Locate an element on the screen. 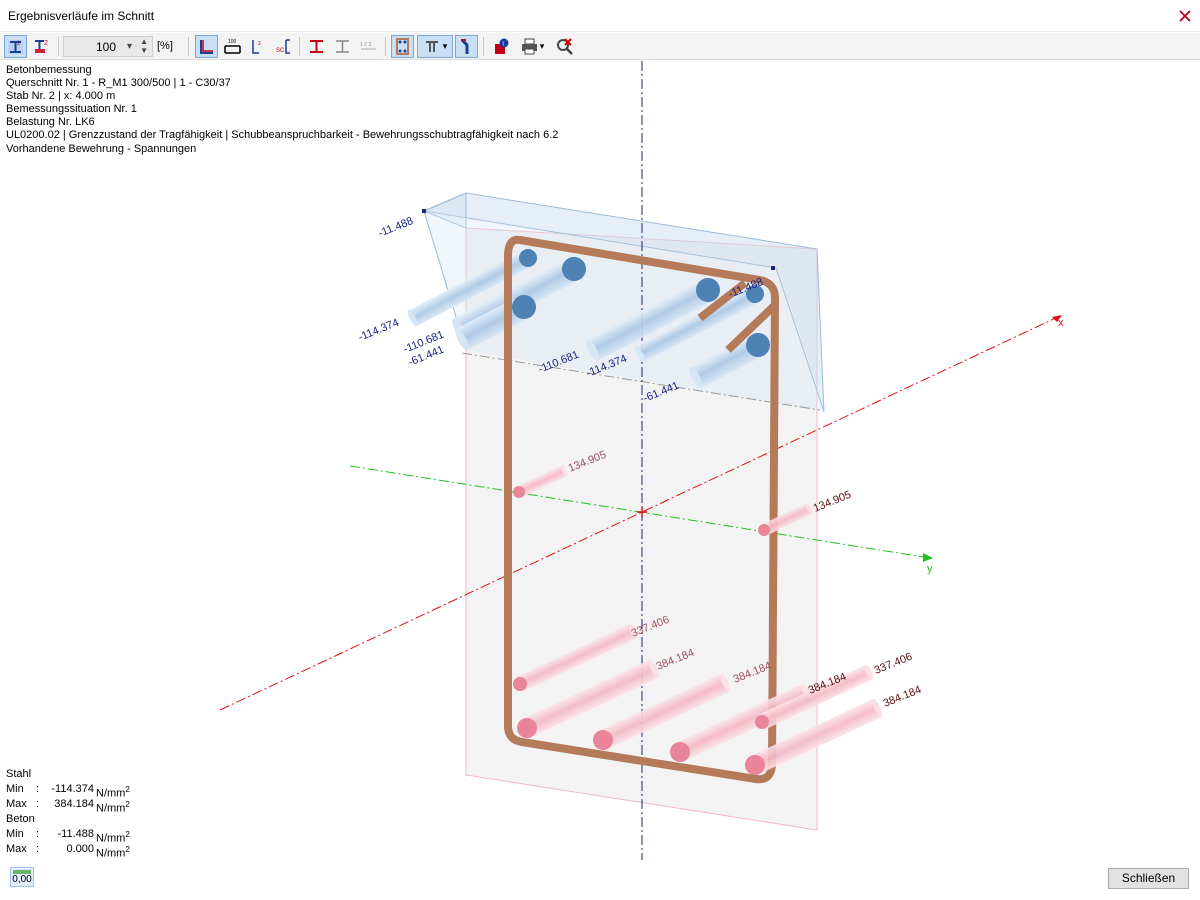  close-icon is located at coordinates (1185, 16).